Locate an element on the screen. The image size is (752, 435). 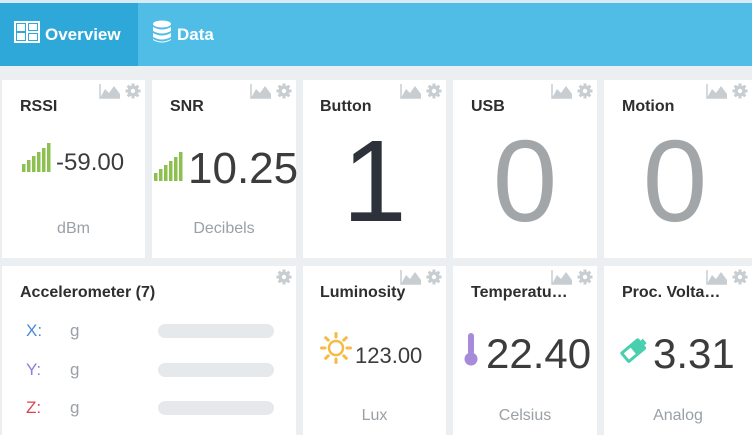
widget-unit: Celsius is located at coordinates (525, 415).